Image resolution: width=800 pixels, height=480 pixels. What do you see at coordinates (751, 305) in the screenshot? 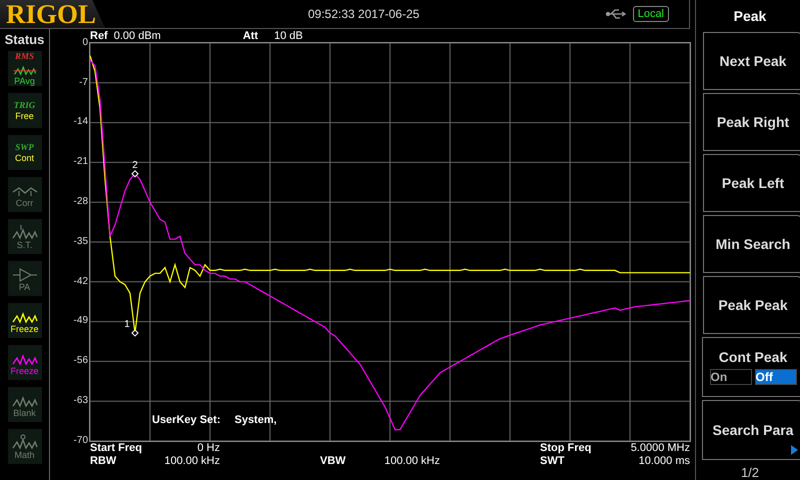
I see `softkey: Peak Peak` at bounding box center [751, 305].